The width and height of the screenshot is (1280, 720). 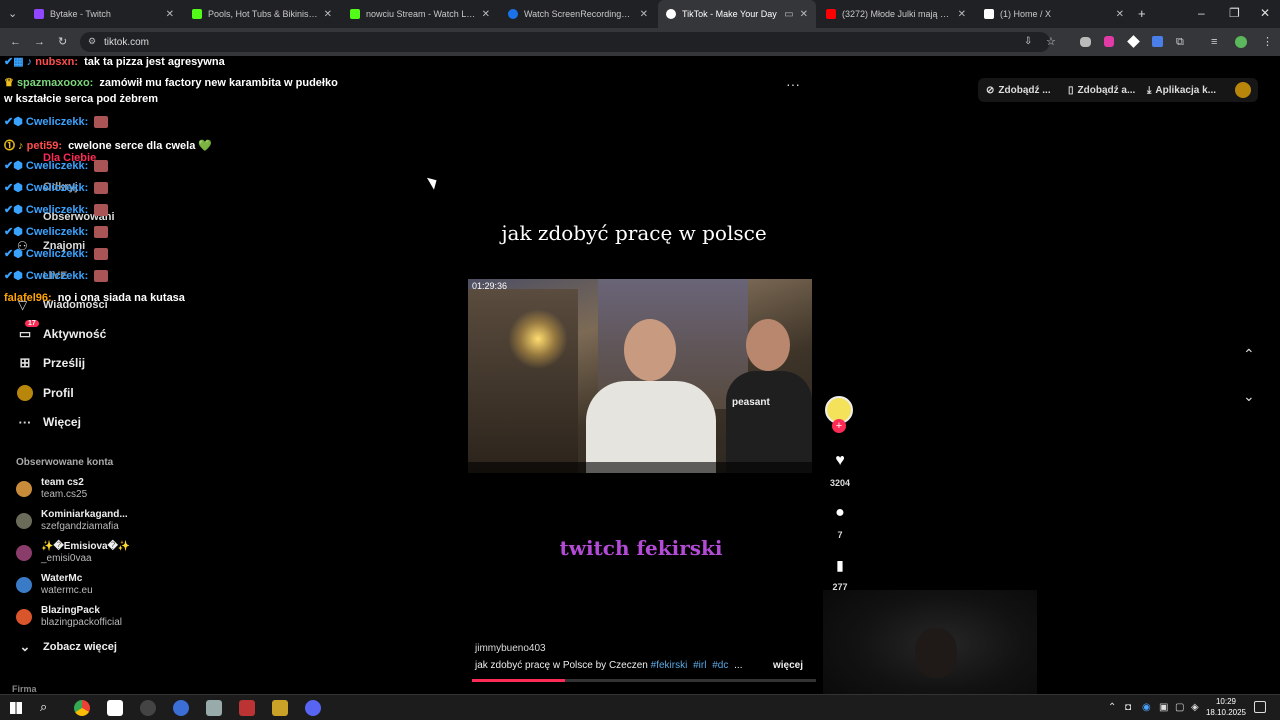 What do you see at coordinates (1112, 707) in the screenshot?
I see `tray-chevron-icon: ⌃` at bounding box center [1112, 707].